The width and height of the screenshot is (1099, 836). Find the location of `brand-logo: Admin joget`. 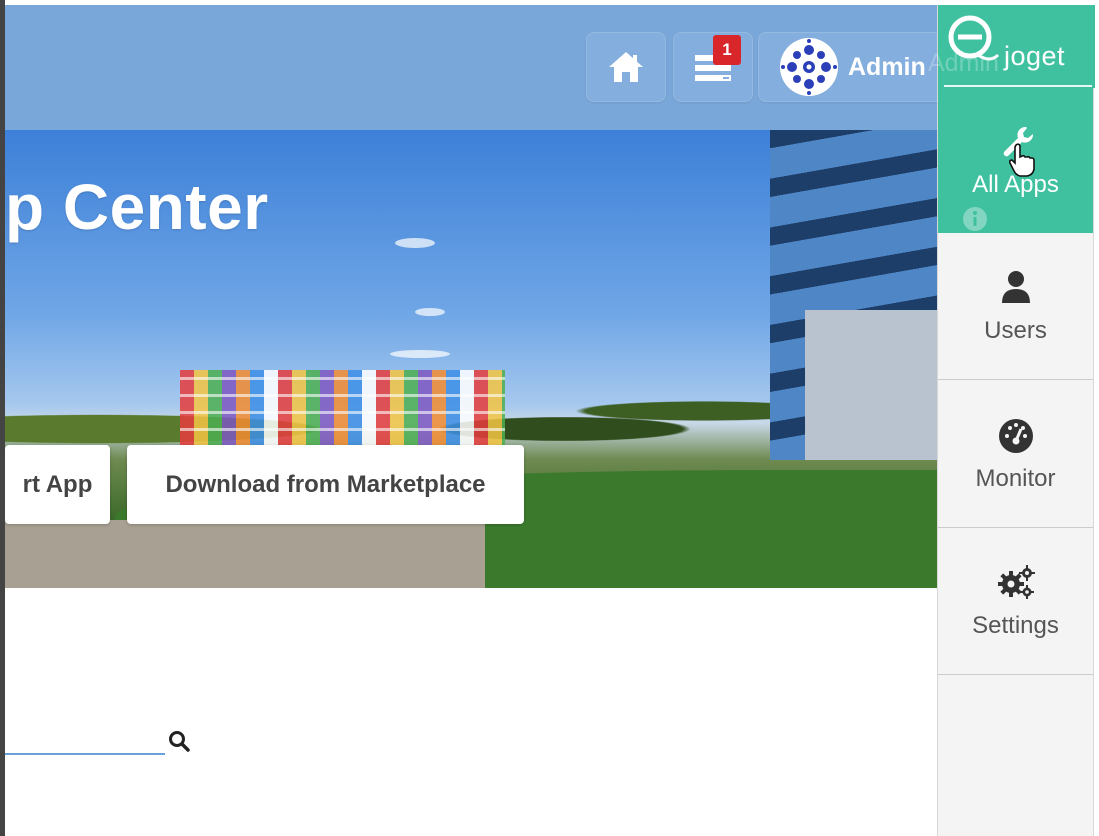

brand-logo: Admin joget is located at coordinates (1011, 46).